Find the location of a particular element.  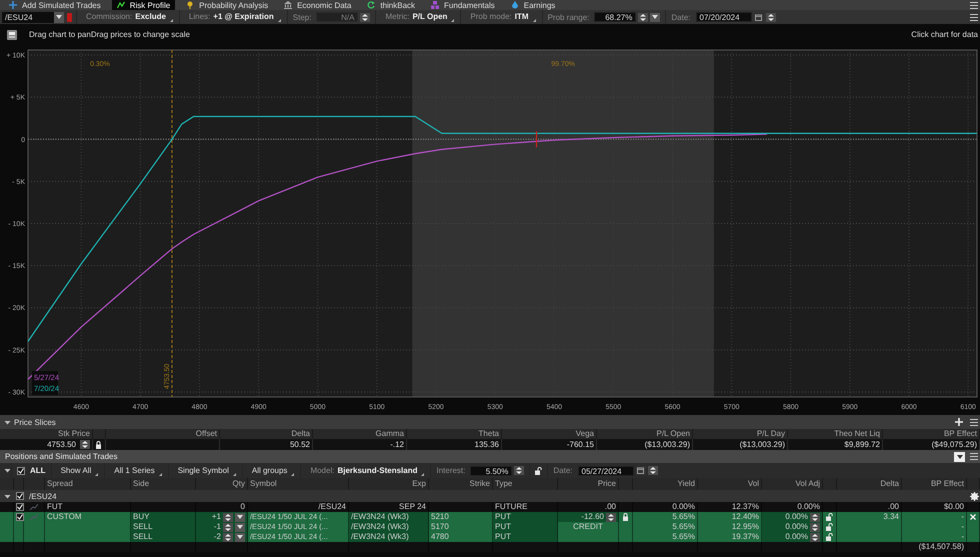

field-label: Prob range: is located at coordinates (569, 17).